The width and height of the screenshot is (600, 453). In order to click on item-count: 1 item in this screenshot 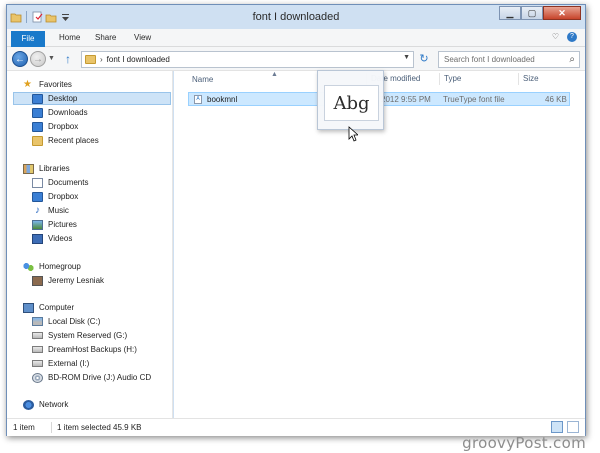, I will do `click(24, 427)`.